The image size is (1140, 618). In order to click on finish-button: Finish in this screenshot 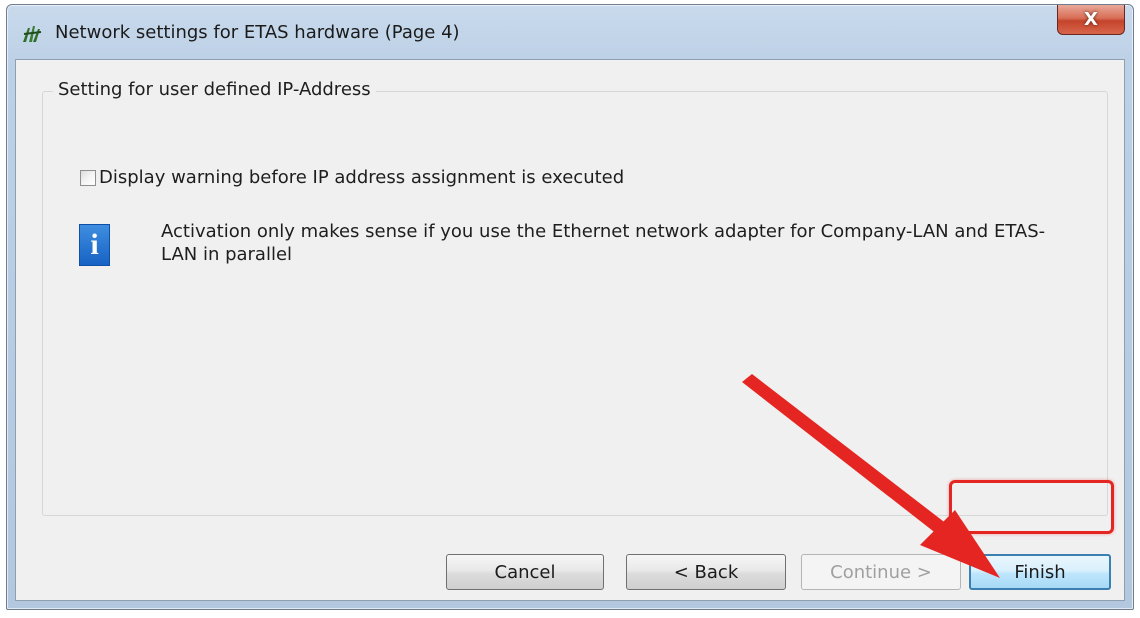, I will do `click(1040, 572)`.